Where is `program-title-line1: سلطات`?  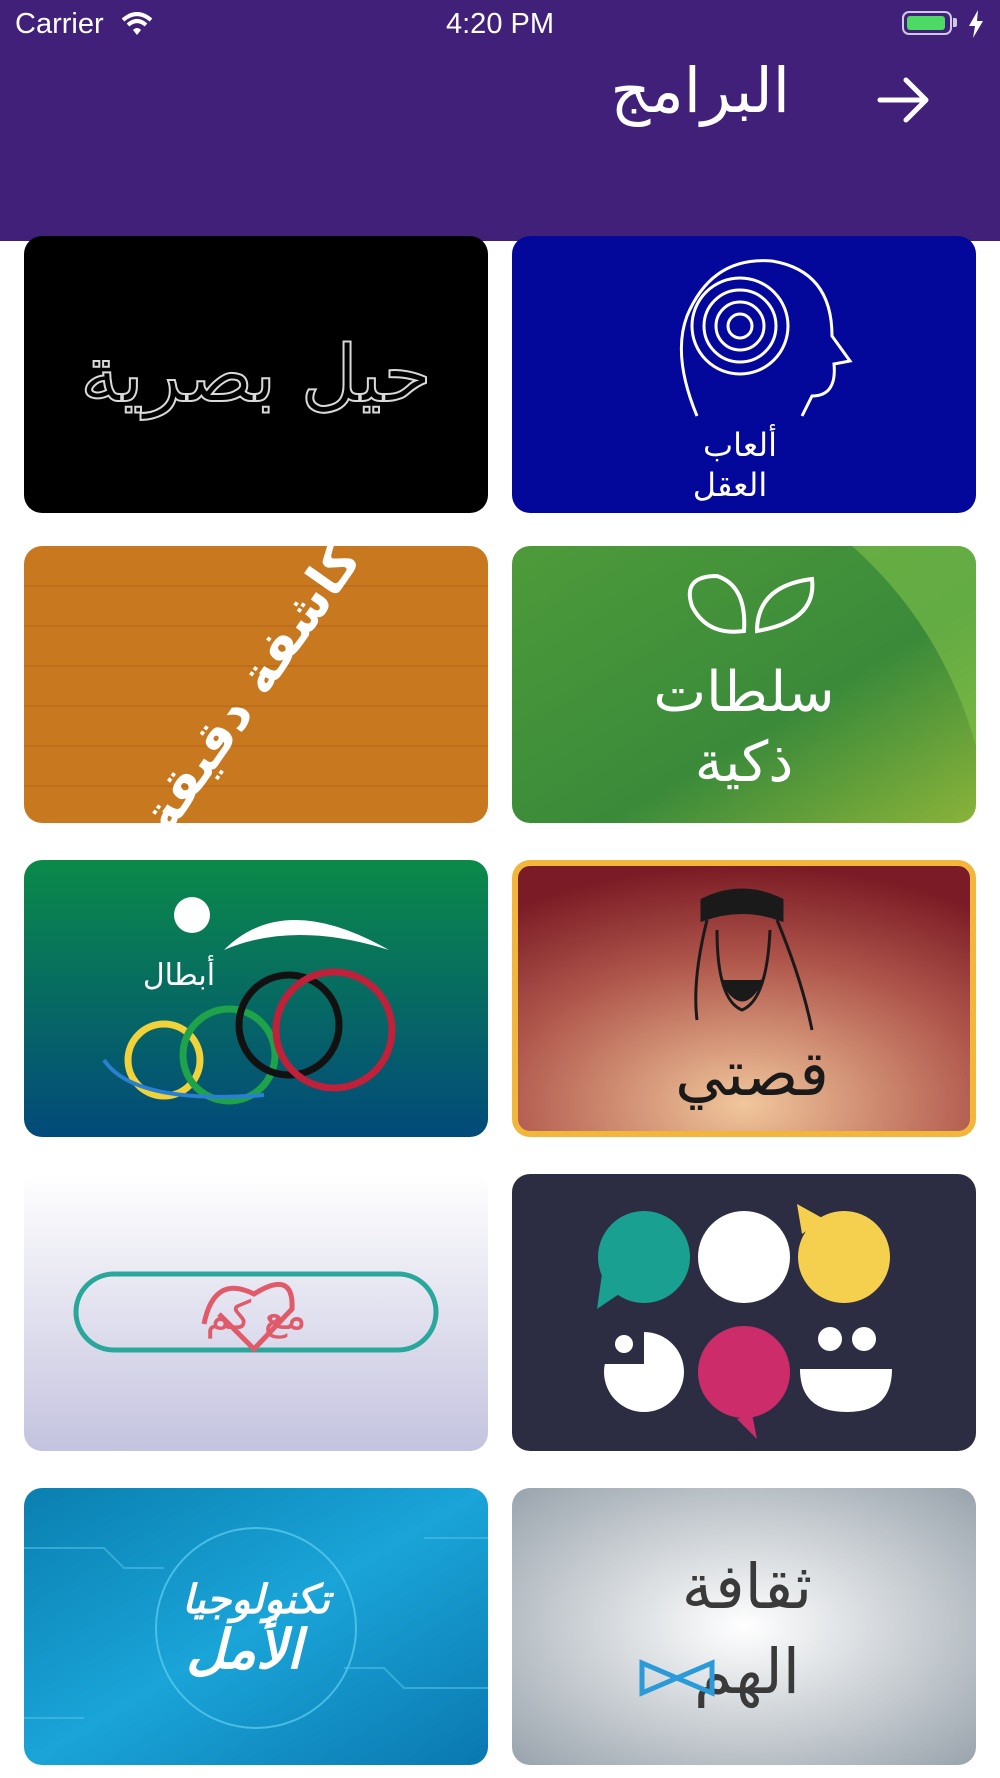
program-title-line1: سلطات is located at coordinates (743, 692).